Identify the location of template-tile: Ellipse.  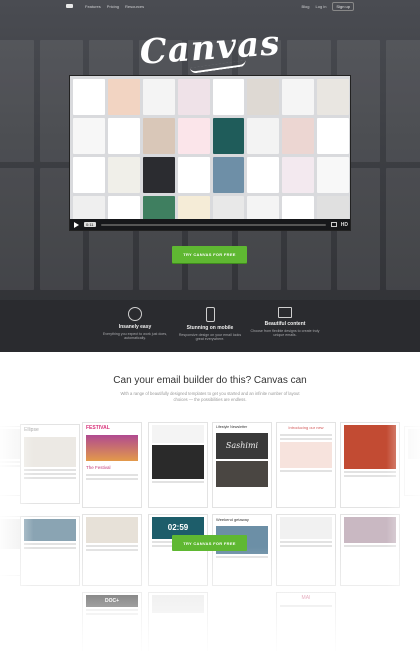
(50, 464).